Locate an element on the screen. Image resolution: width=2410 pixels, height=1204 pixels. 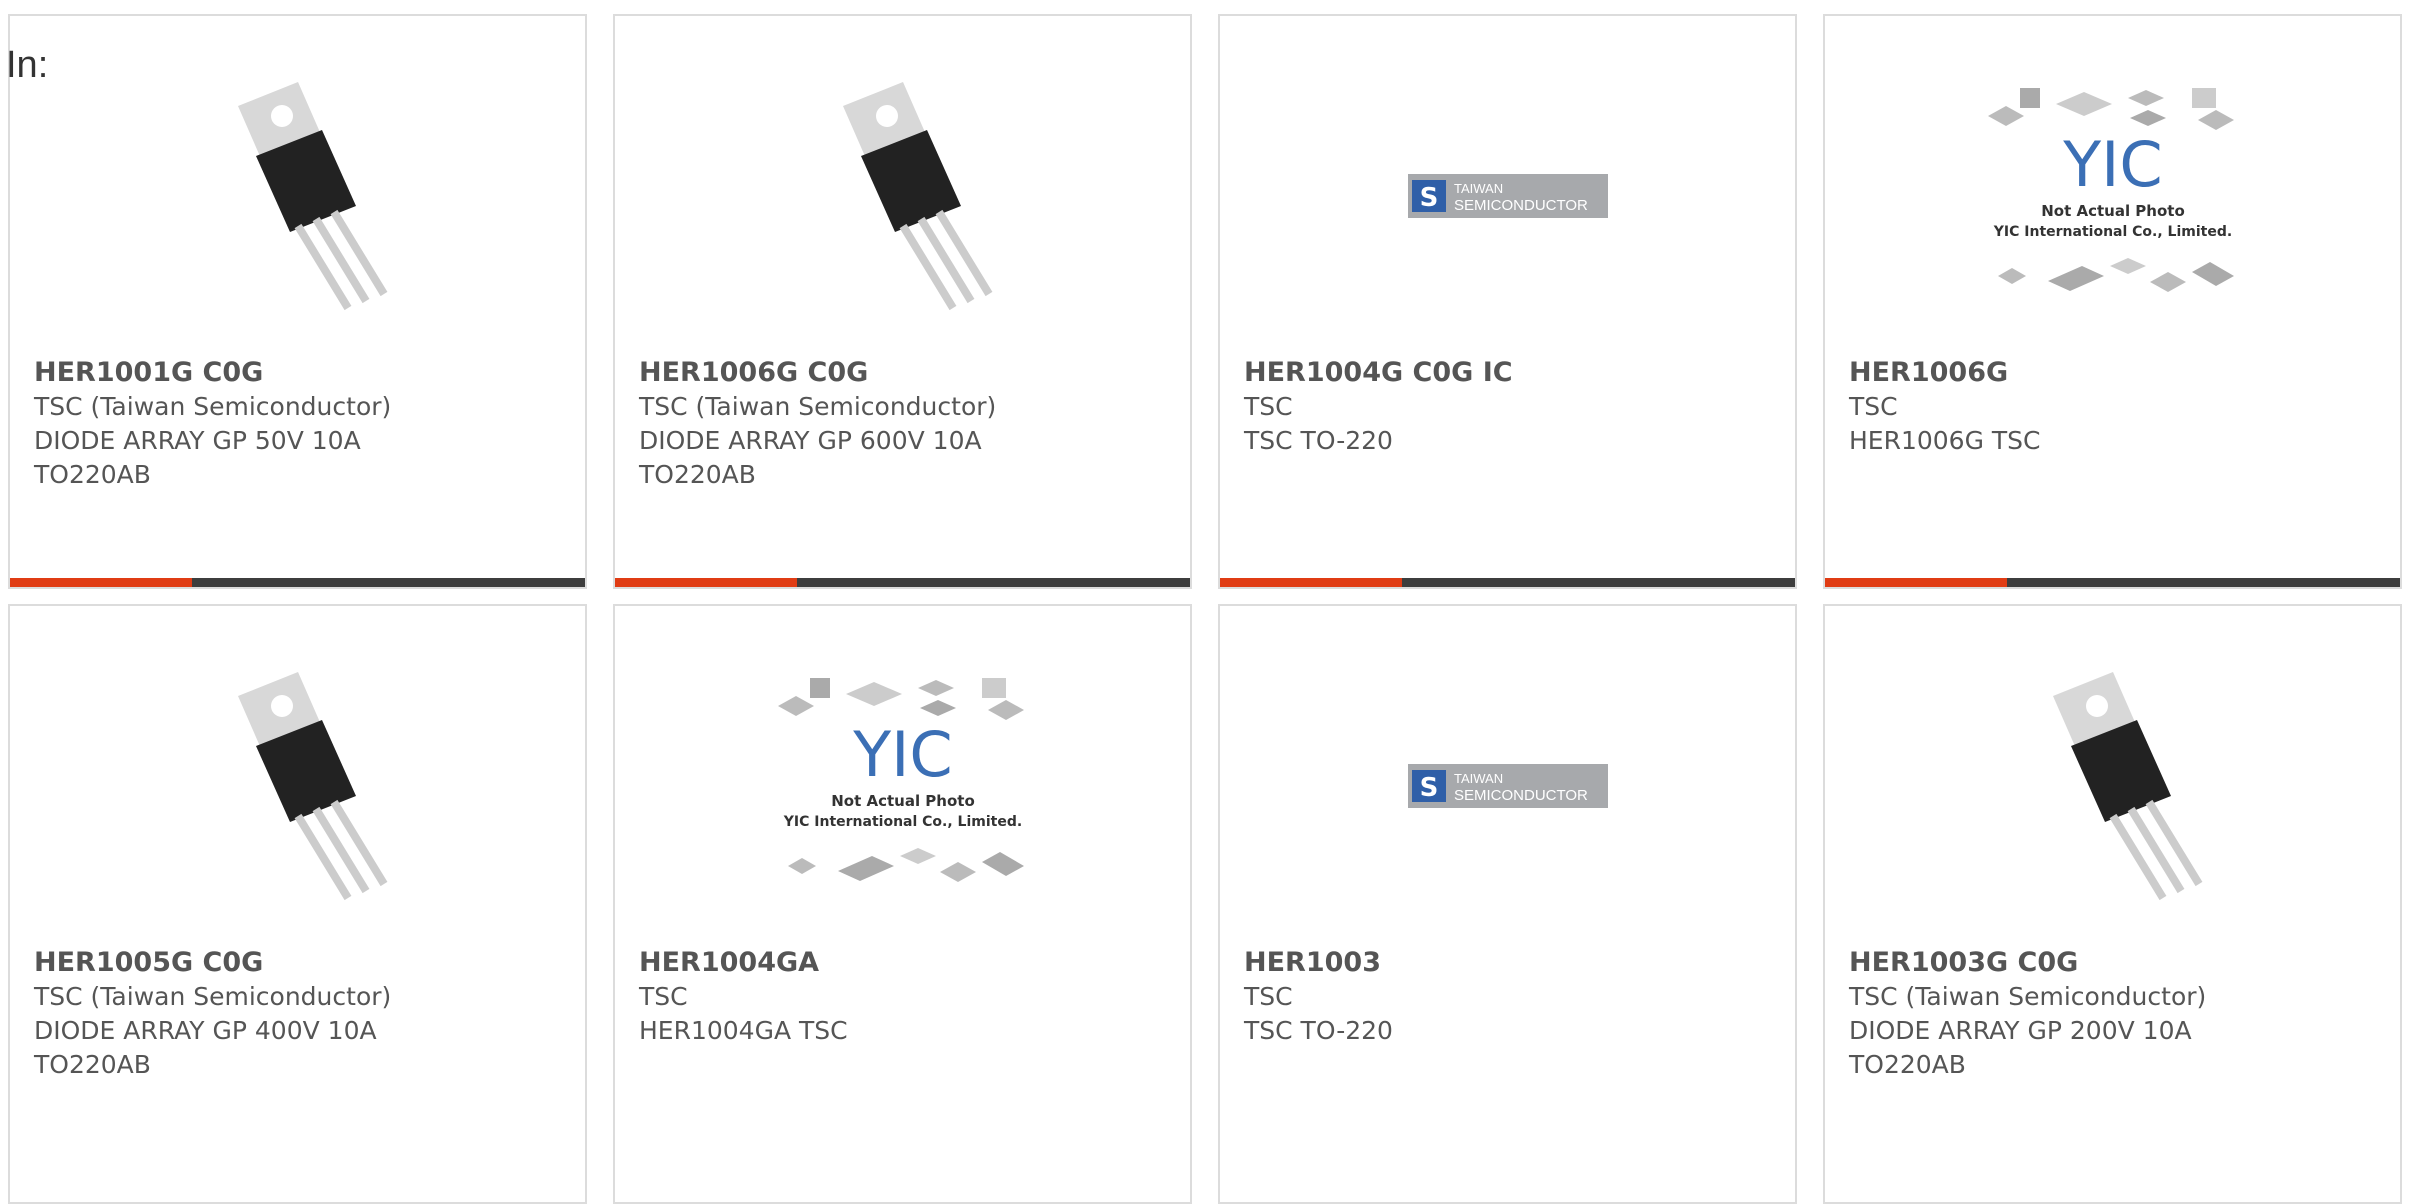
description: DIODE ARRAY GP 600V 10A is located at coordinates (810, 440).